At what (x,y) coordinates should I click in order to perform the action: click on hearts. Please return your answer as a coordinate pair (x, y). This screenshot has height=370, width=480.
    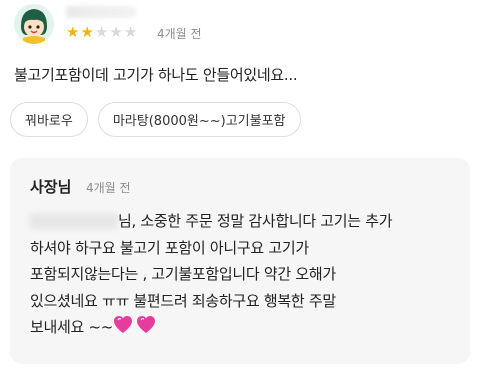
    Looking at the image, I should click on (135, 329).